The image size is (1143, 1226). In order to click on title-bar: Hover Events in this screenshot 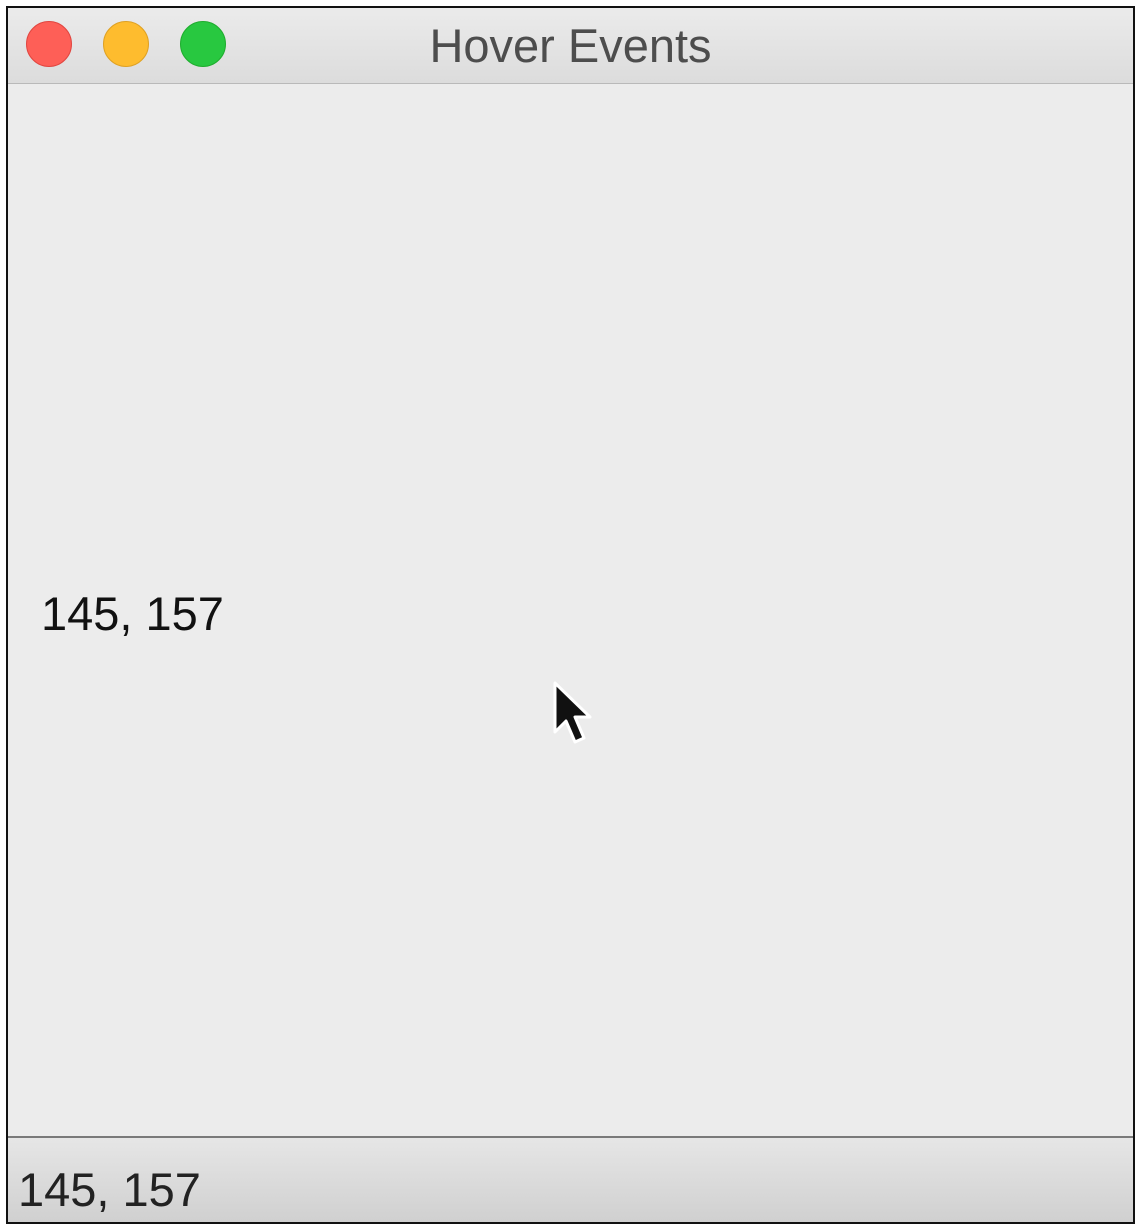, I will do `click(570, 46)`.